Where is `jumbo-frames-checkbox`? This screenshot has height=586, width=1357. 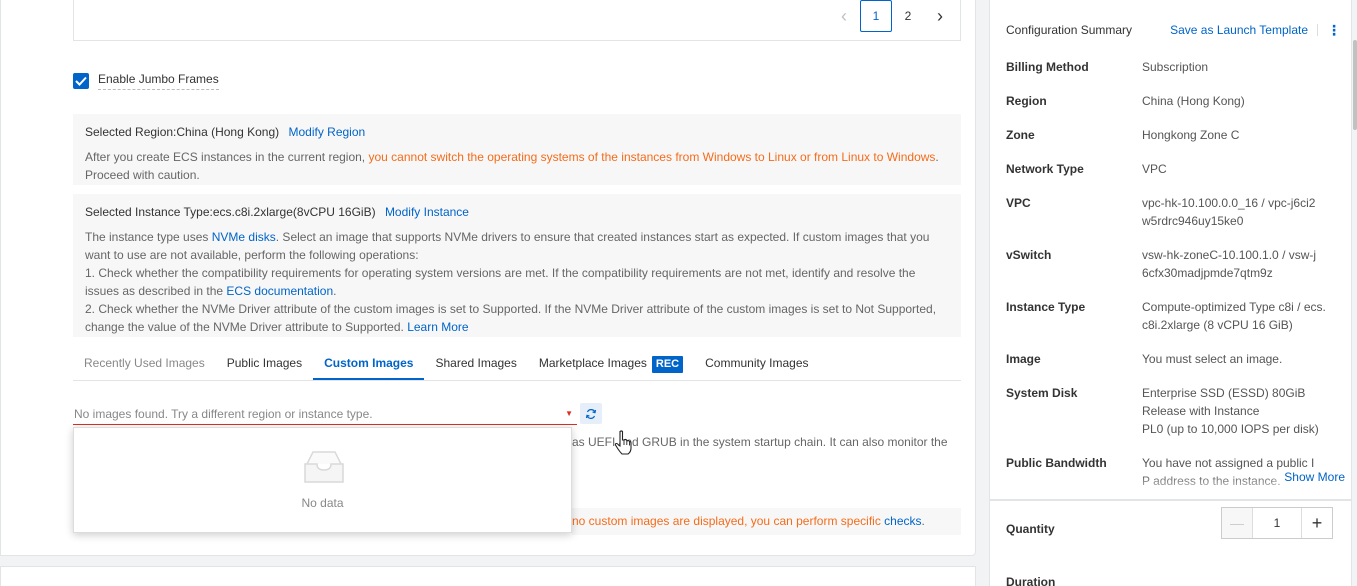 jumbo-frames-checkbox is located at coordinates (81, 81).